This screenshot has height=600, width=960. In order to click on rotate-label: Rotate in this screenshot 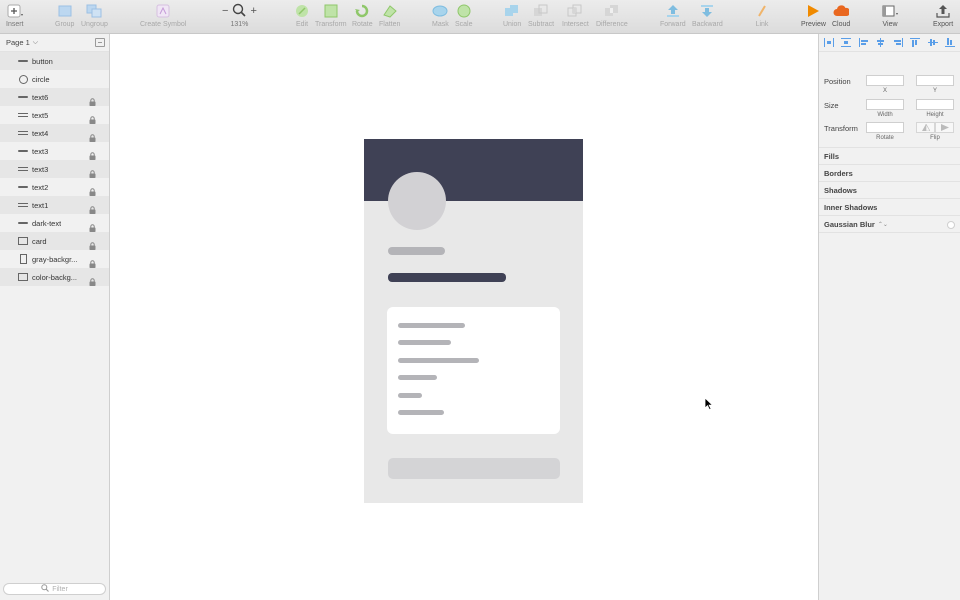, I will do `click(362, 24)`.